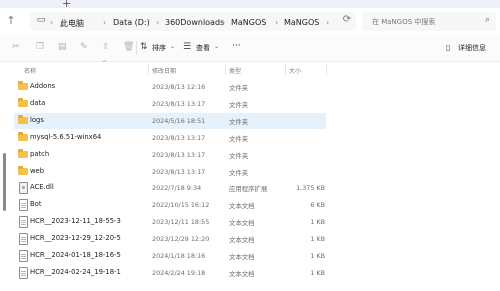 This screenshot has width=500, height=291. I want to click on view-button: 查看, so click(203, 48).